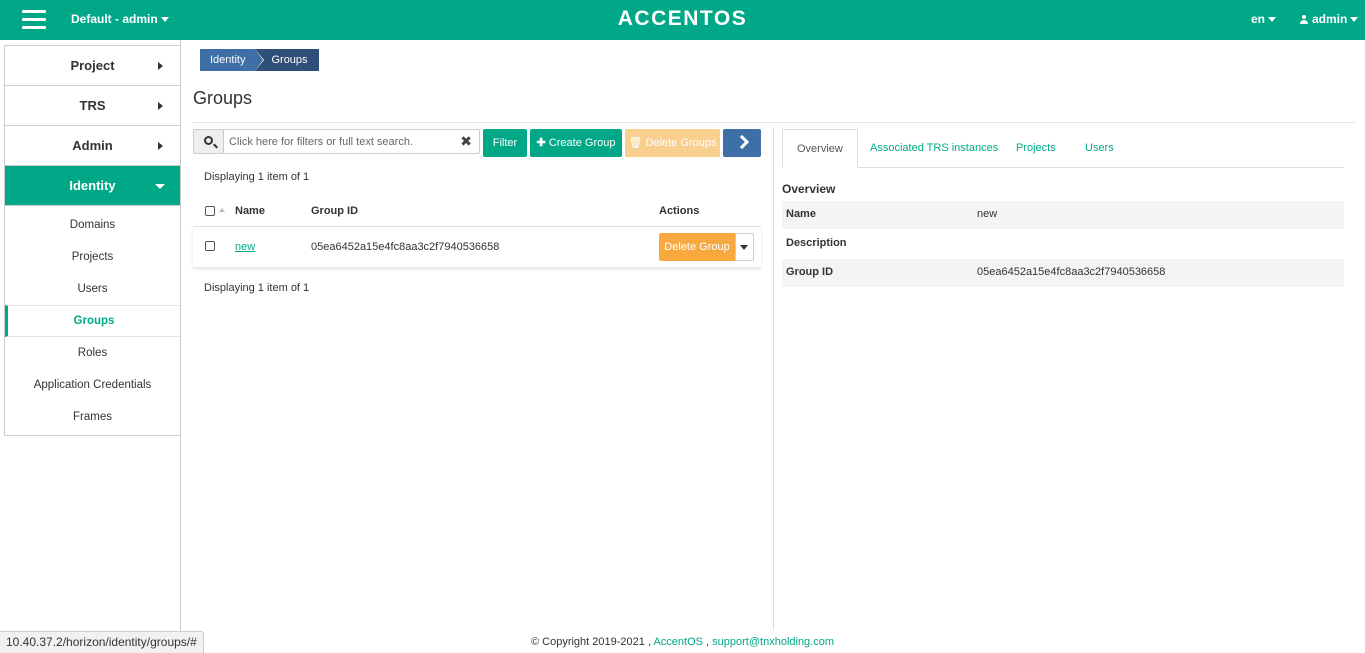  Describe the element at coordinates (334, 211) in the screenshot. I see `column-header-group-id: Group ID` at that location.